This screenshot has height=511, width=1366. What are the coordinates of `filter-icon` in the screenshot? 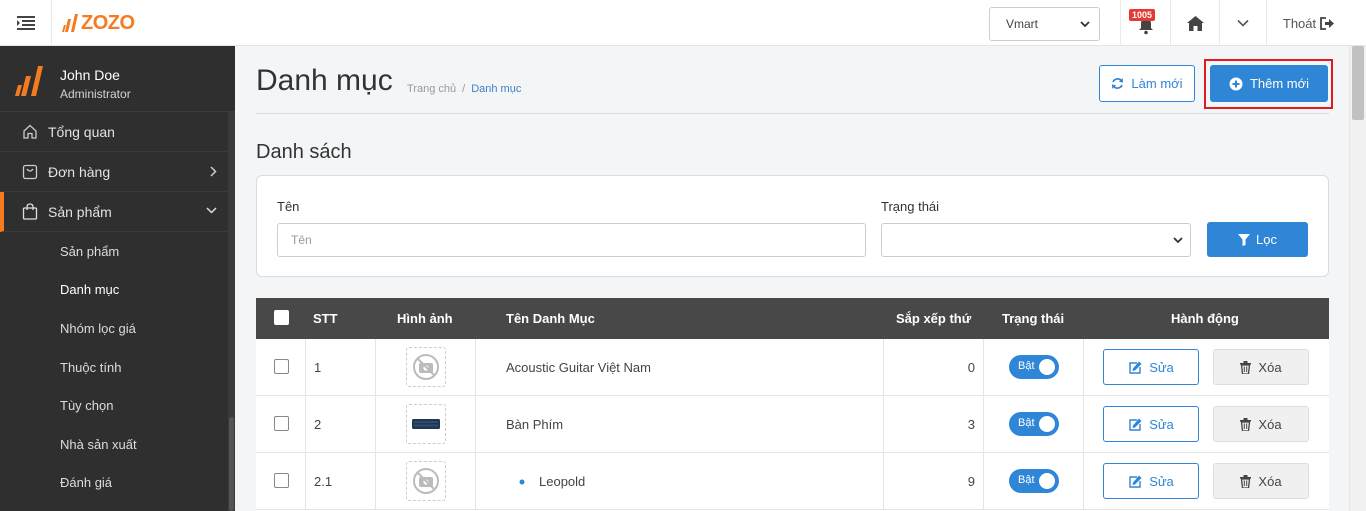 It's located at (1244, 239).